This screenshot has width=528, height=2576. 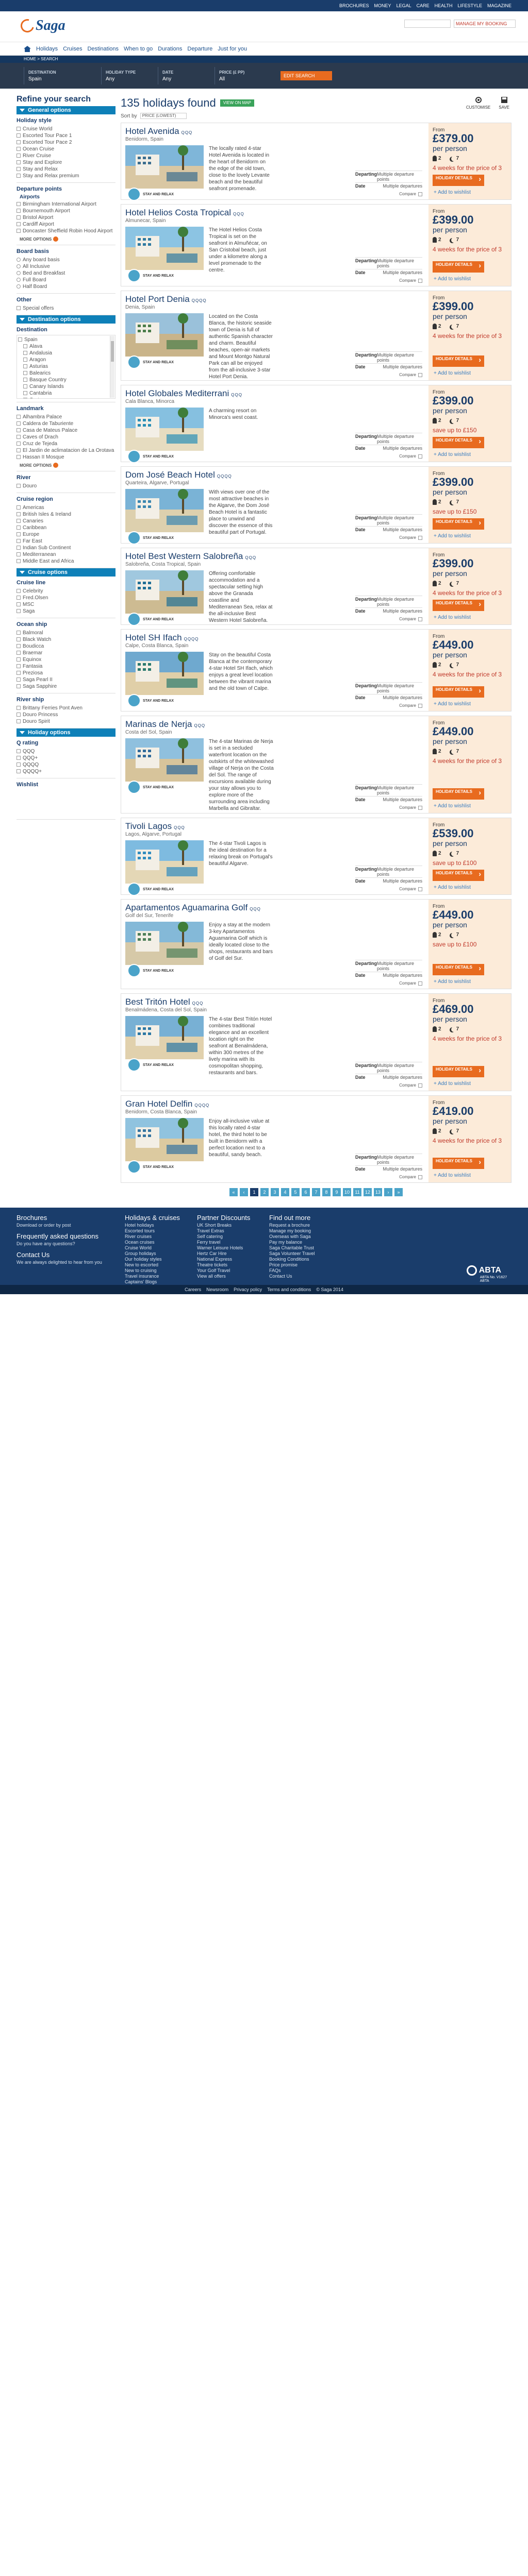 I want to click on search-field: Destination Spain, so click(x=62, y=75).